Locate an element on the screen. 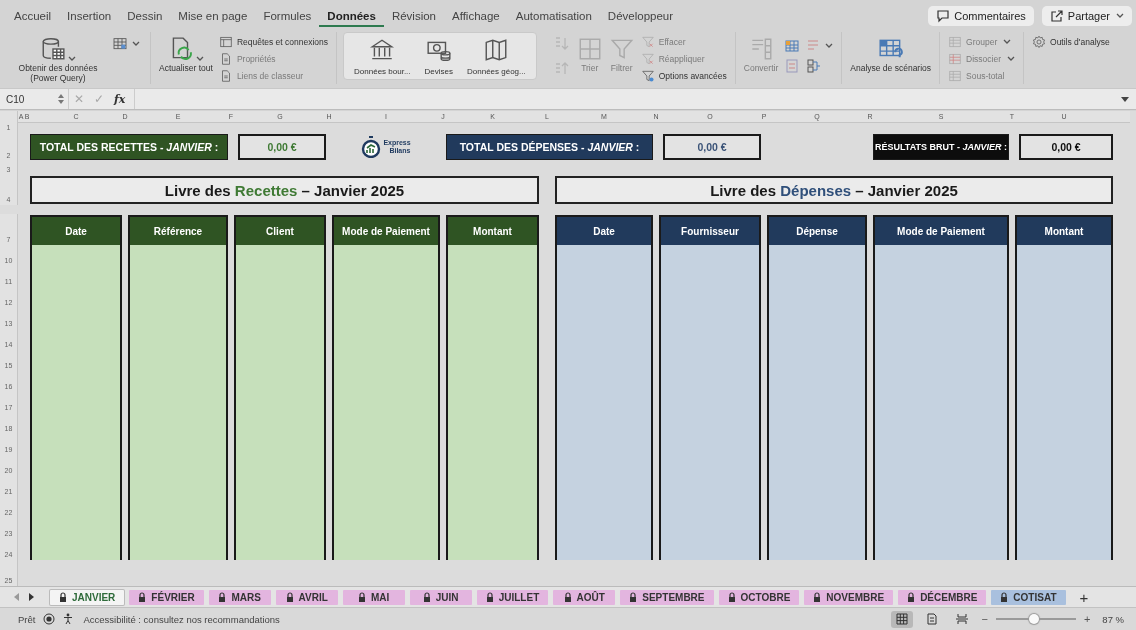  column-heading: Client is located at coordinates (280, 230).